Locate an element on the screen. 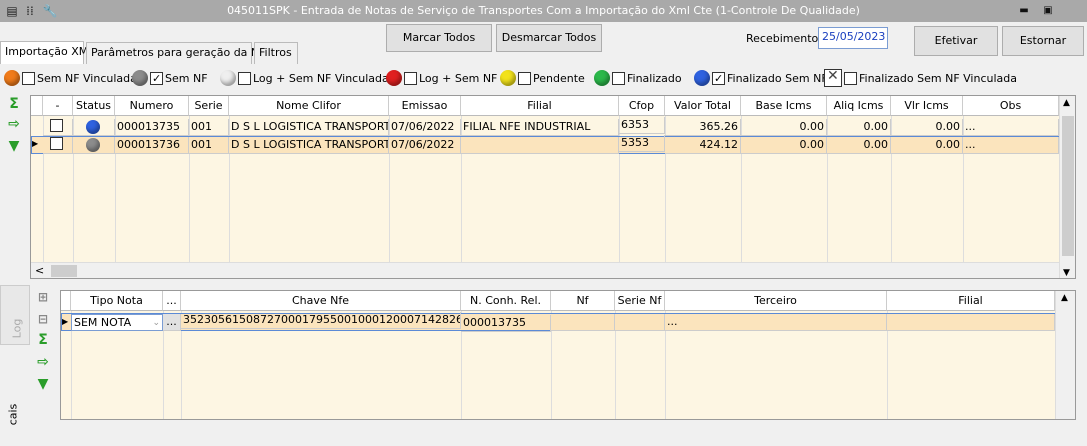 The height and width of the screenshot is (446, 1087). legend-pendente: Pendente is located at coordinates (542, 78).